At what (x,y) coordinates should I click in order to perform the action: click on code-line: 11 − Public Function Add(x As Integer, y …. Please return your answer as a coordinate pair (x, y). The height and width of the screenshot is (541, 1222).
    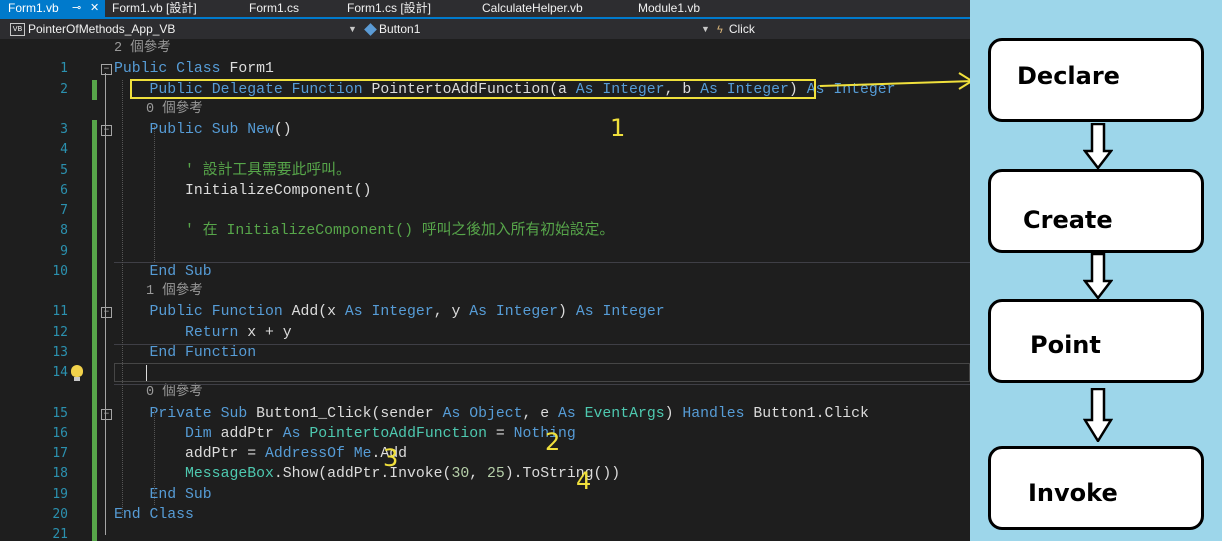
    Looking at the image, I should click on (485, 312).